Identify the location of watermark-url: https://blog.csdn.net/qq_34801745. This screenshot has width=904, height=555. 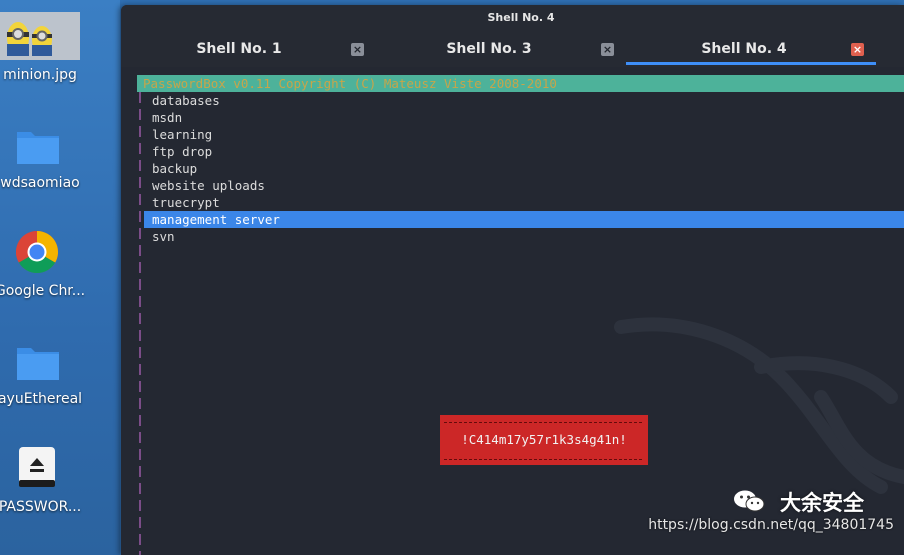
(771, 525).